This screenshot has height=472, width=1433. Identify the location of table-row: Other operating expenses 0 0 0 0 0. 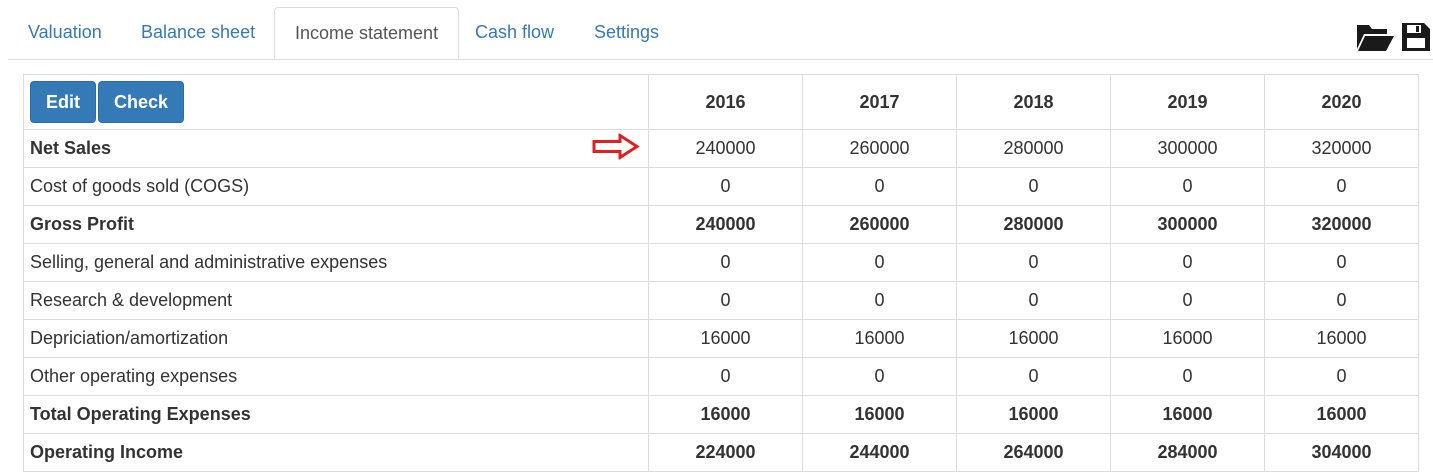
(721, 376).